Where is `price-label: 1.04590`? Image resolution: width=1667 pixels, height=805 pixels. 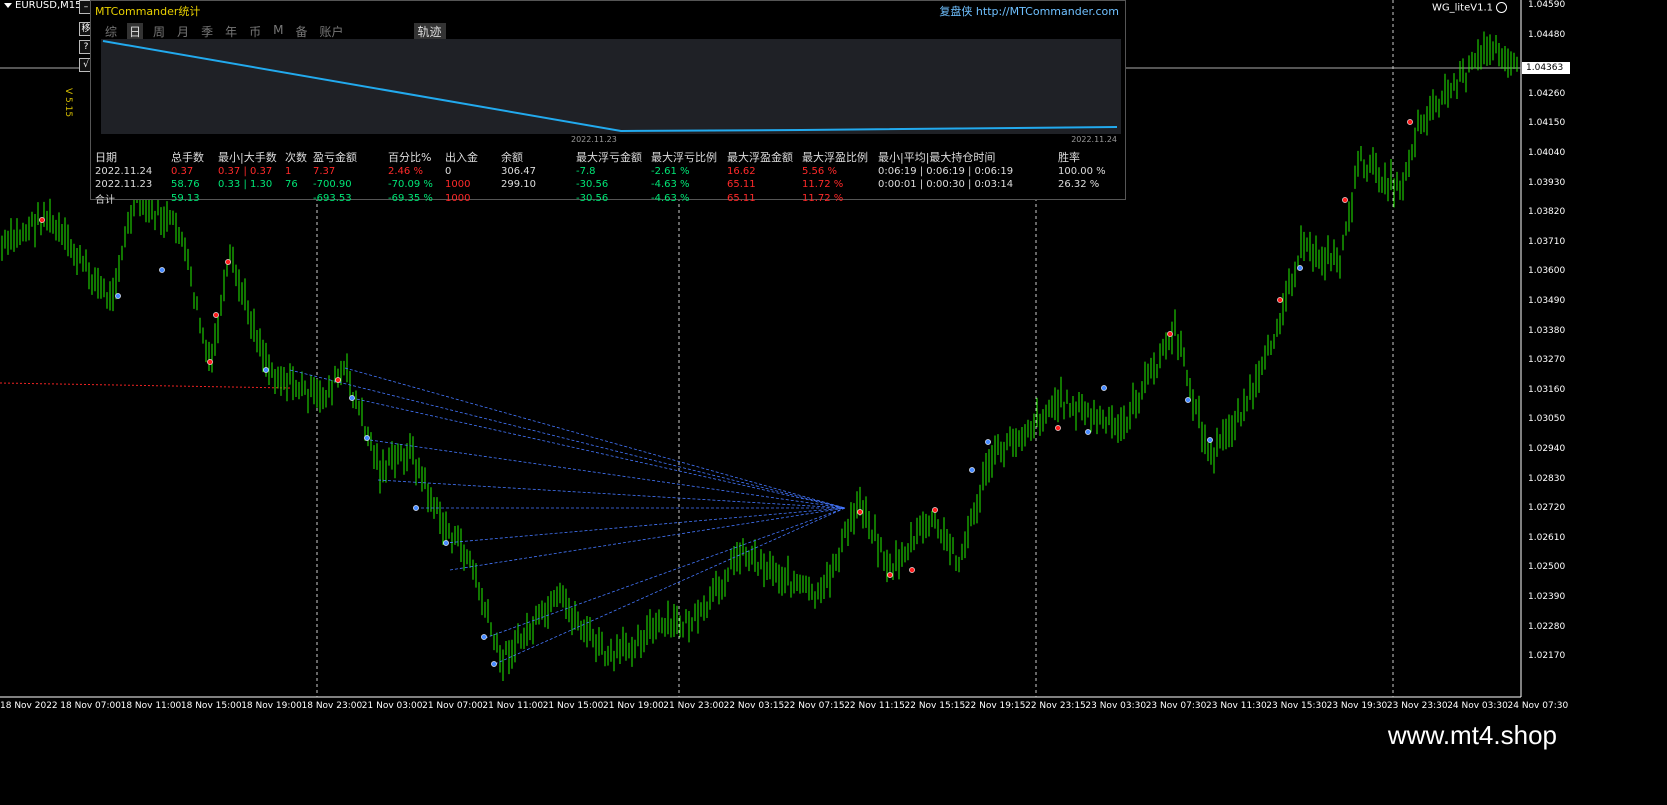
price-label: 1.04590 is located at coordinates (1547, 5).